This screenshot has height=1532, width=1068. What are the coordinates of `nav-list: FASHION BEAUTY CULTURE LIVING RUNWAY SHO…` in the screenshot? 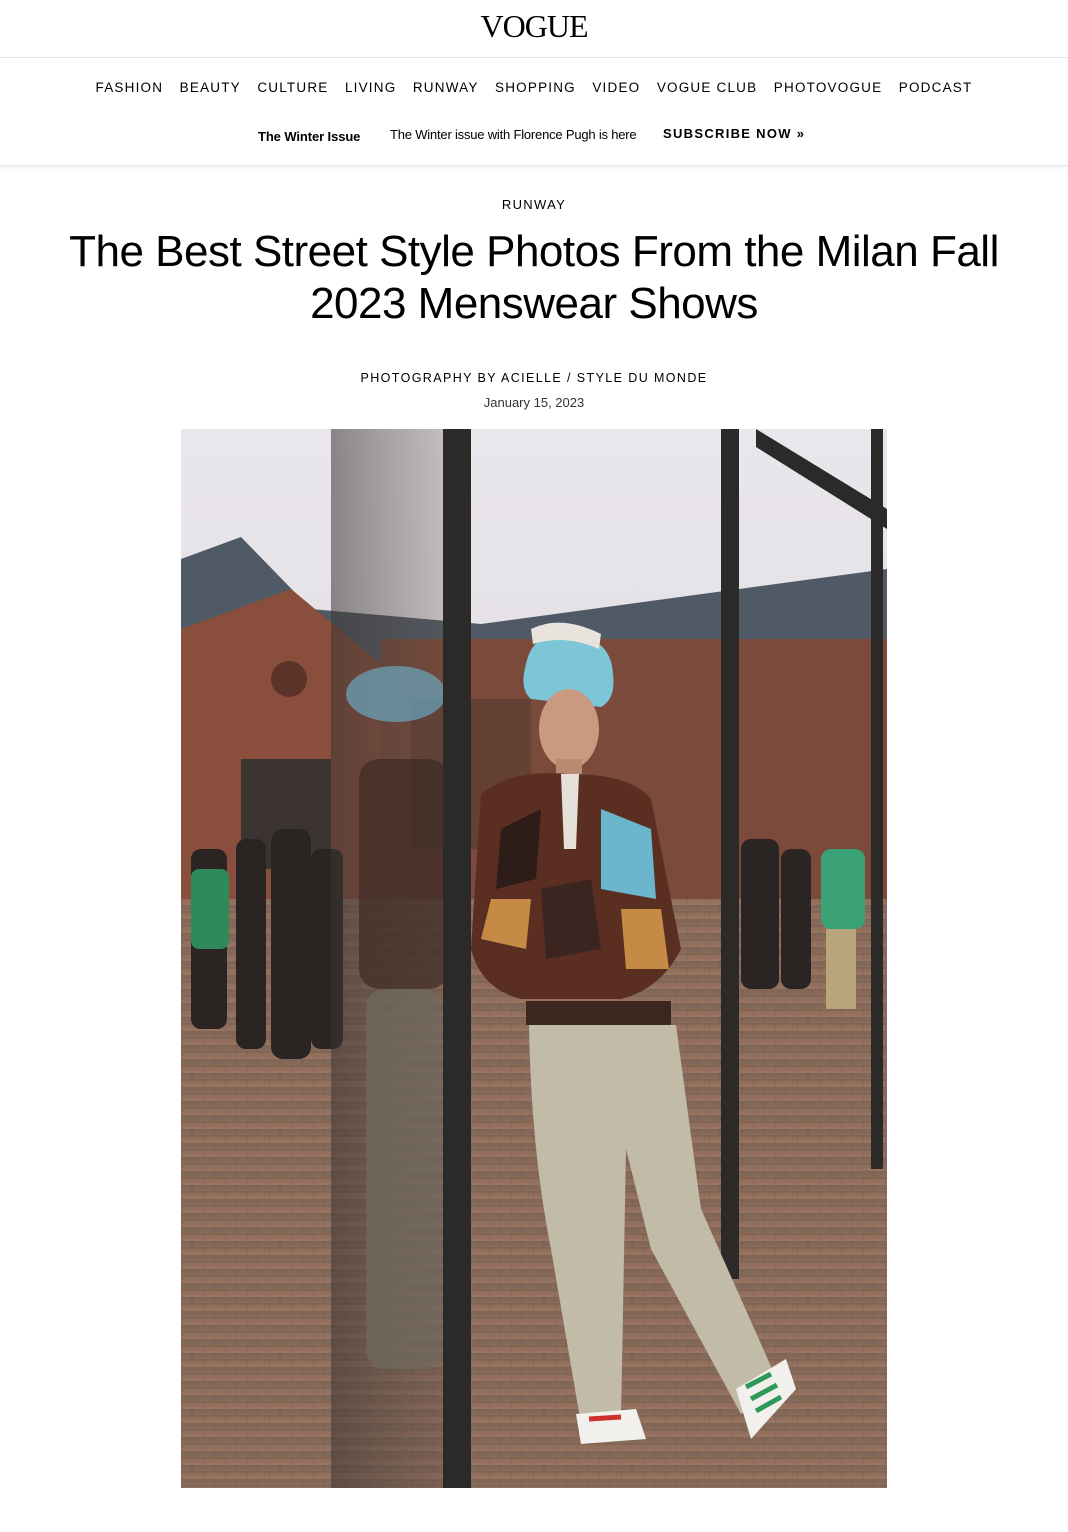 It's located at (534, 88).